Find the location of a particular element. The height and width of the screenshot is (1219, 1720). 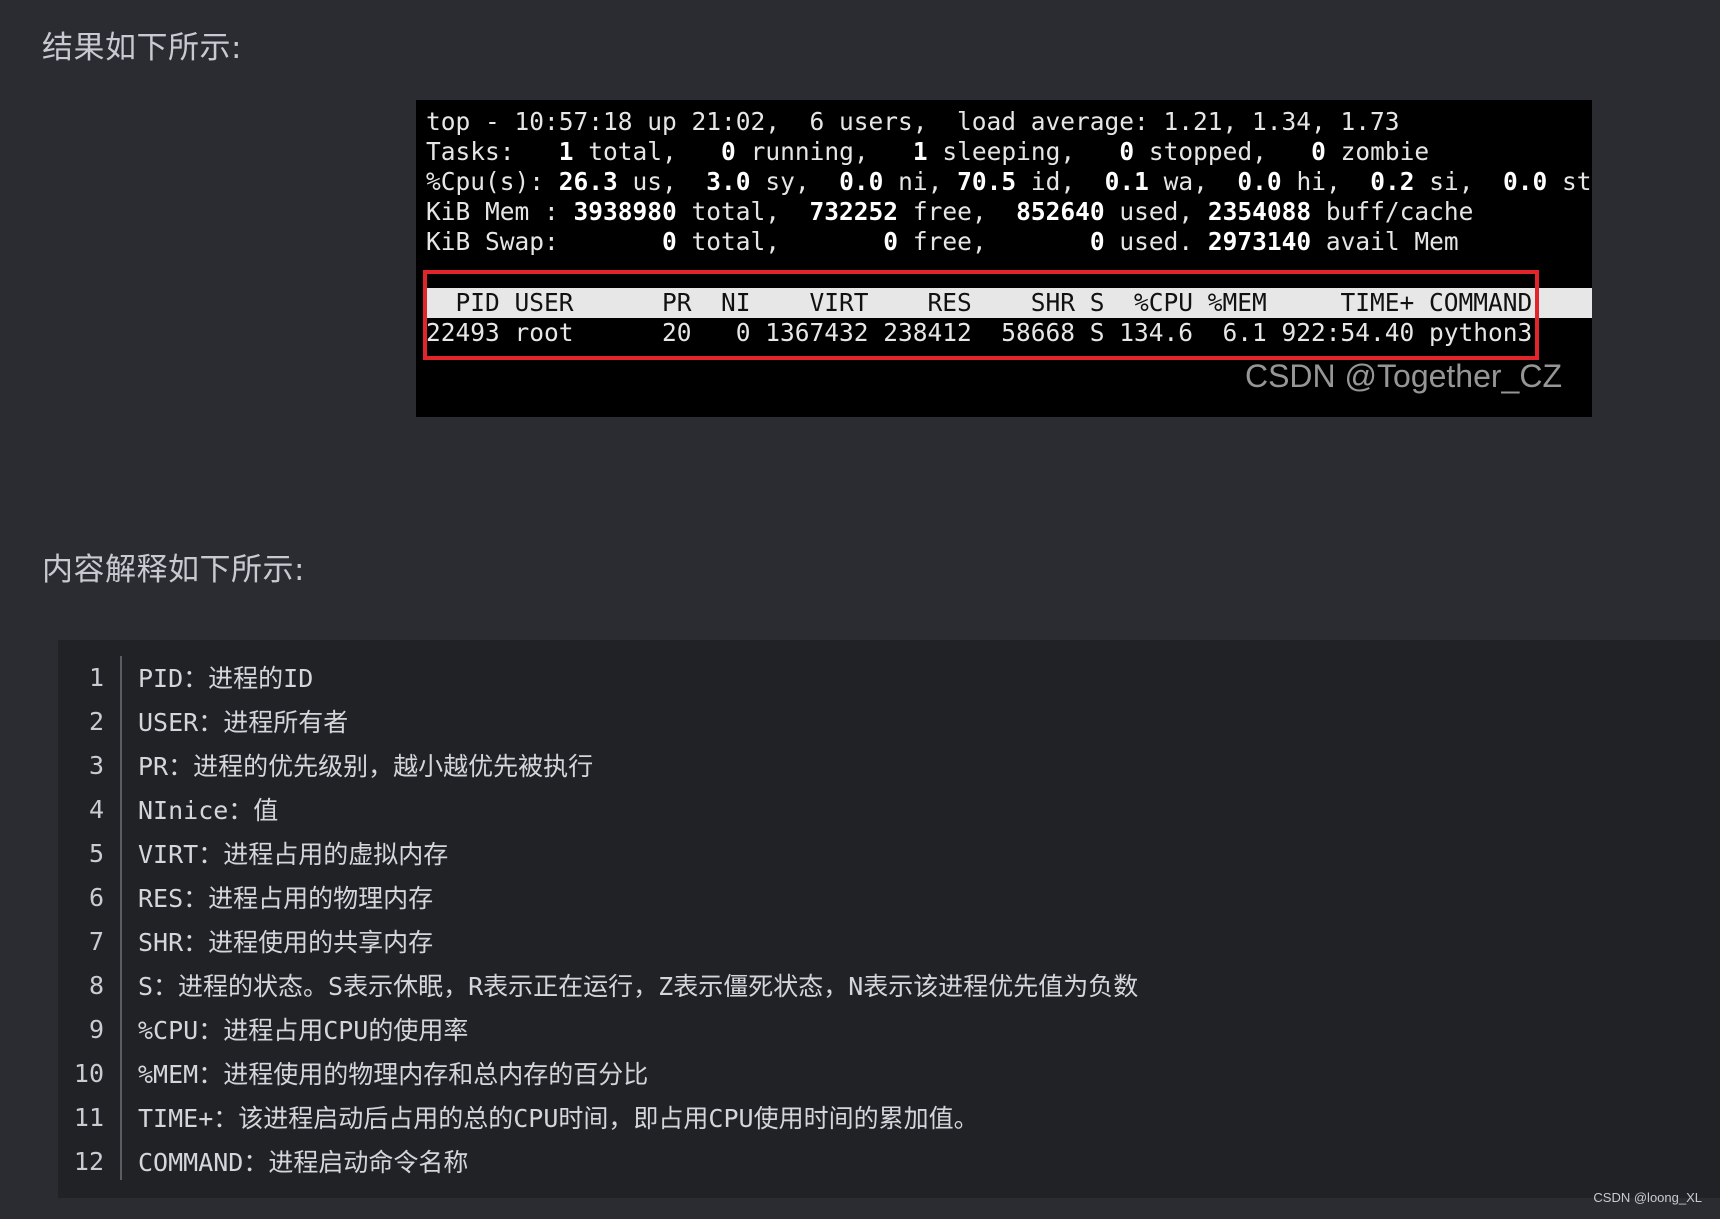

line-number: 6 is located at coordinates (96, 897).